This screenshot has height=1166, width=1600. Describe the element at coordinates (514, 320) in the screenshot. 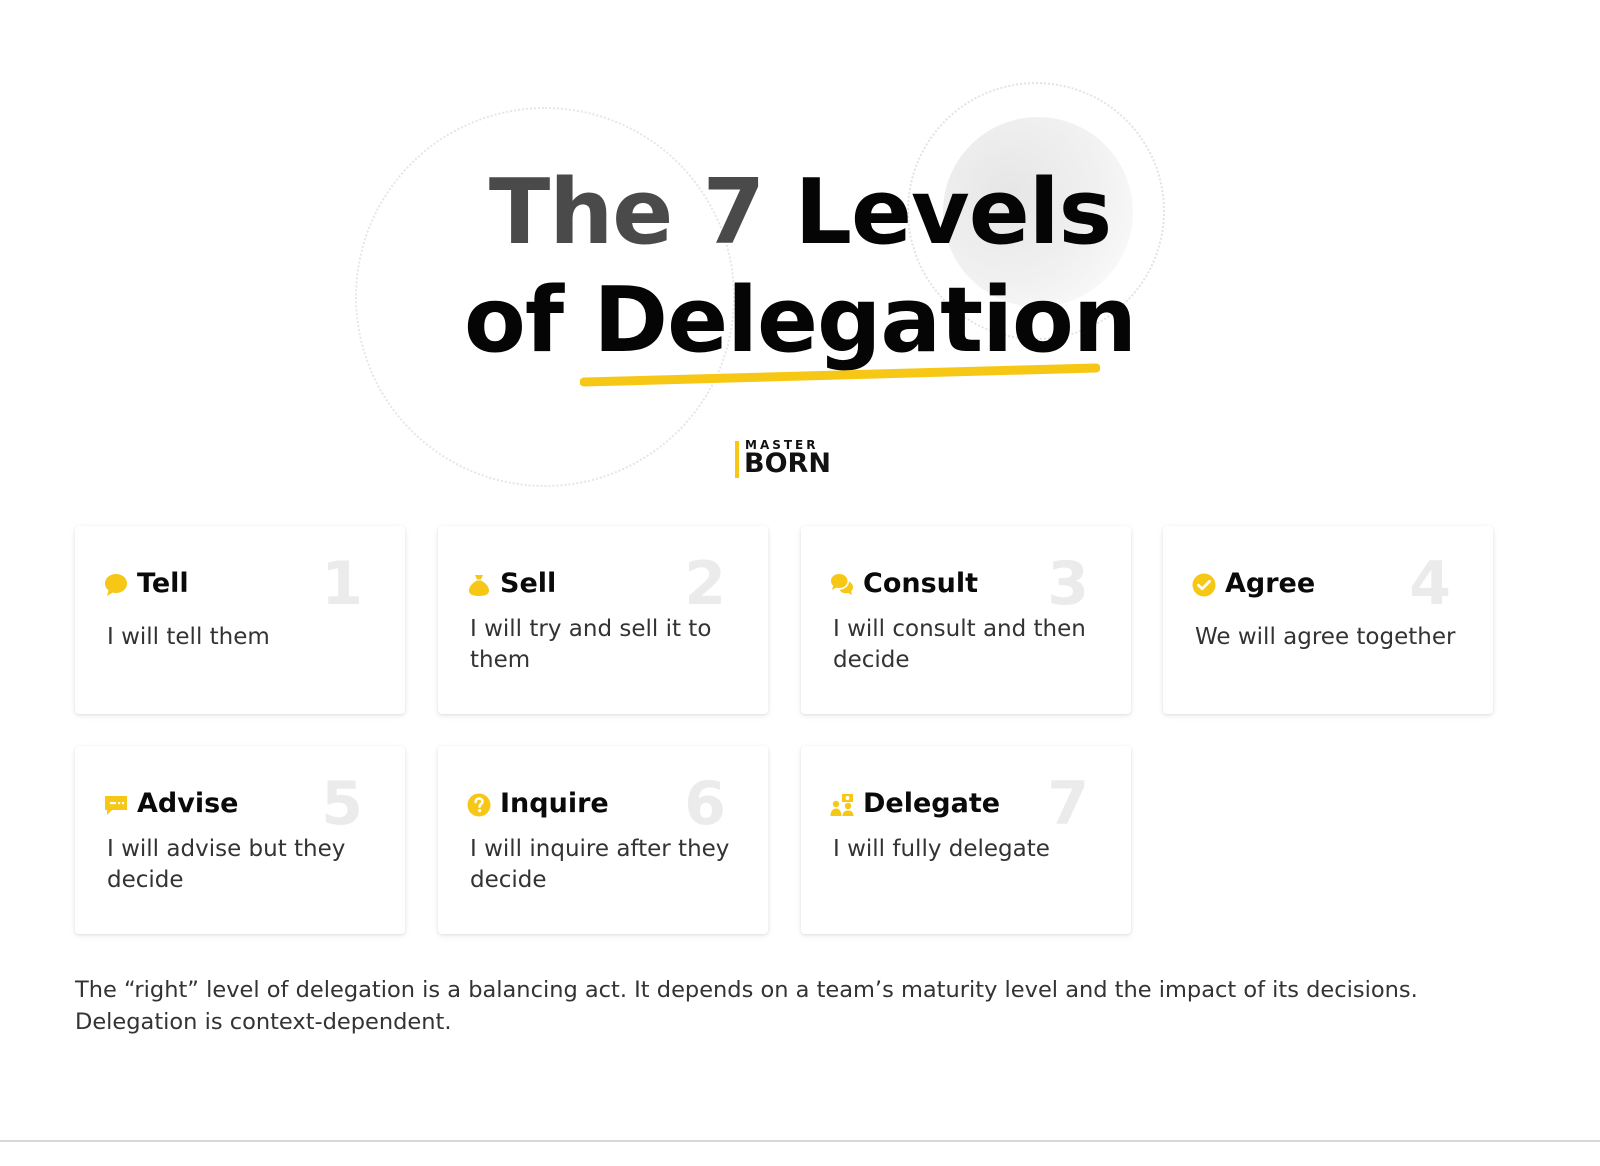

I see `title-part: of` at that location.